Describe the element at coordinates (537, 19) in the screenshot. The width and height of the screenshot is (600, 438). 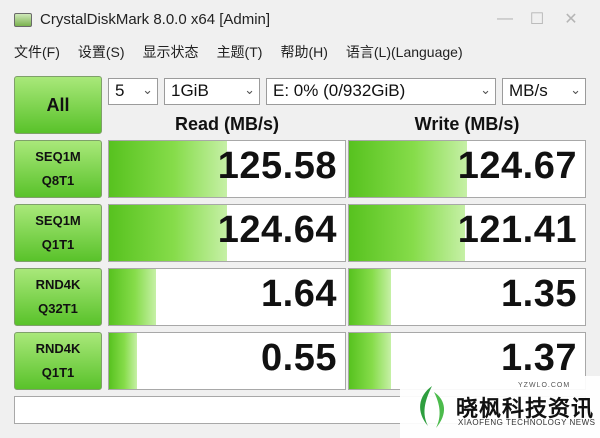
I see `maximize-icon: ☐` at that location.